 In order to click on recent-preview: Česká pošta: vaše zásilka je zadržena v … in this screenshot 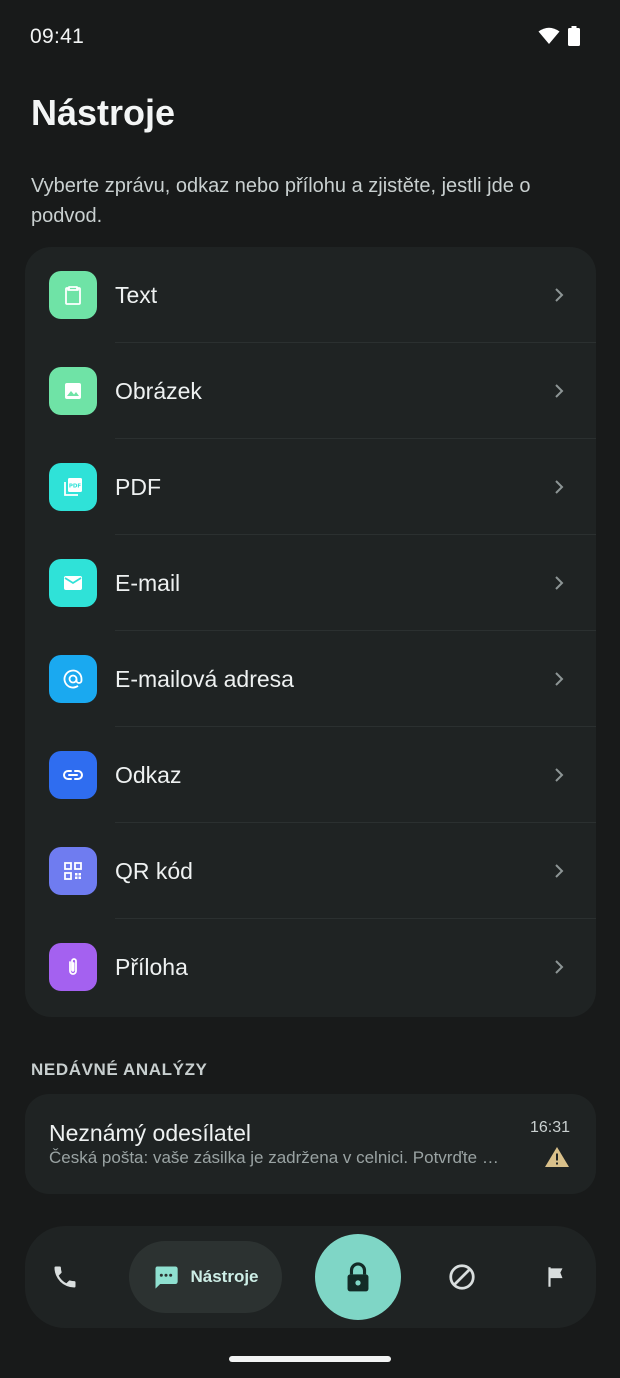, I will do `click(278, 1157)`.